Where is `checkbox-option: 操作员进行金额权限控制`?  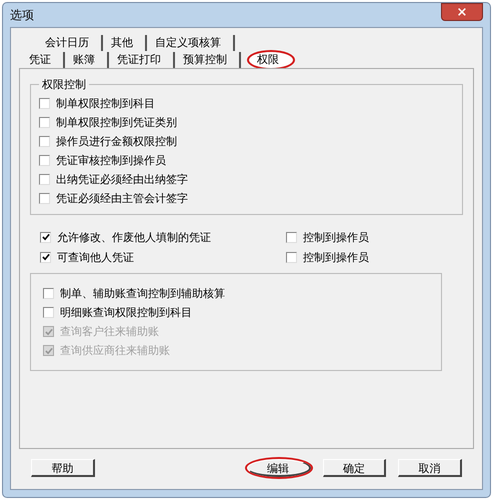 checkbox-option: 操作员进行金额权限控制 is located at coordinates (247, 141).